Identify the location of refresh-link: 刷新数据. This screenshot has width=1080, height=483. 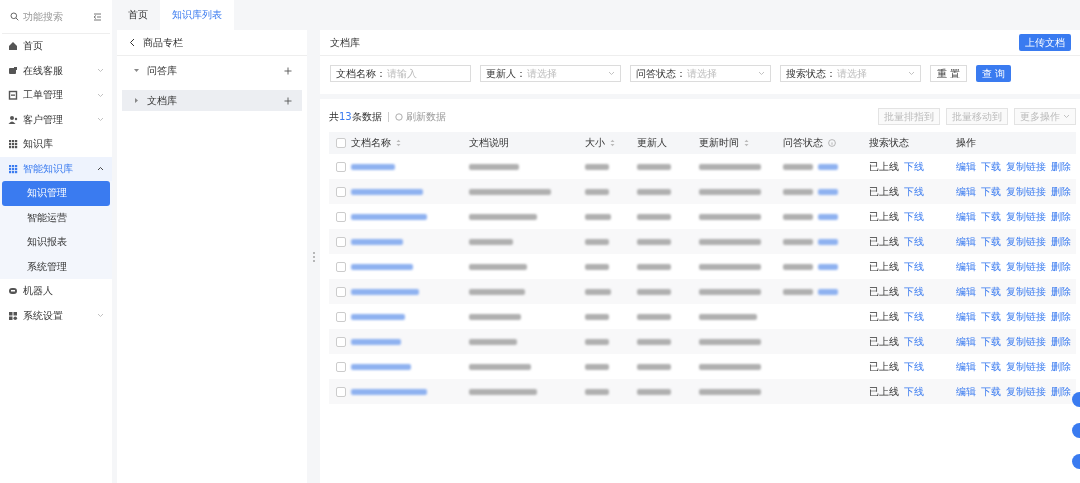
(420, 116).